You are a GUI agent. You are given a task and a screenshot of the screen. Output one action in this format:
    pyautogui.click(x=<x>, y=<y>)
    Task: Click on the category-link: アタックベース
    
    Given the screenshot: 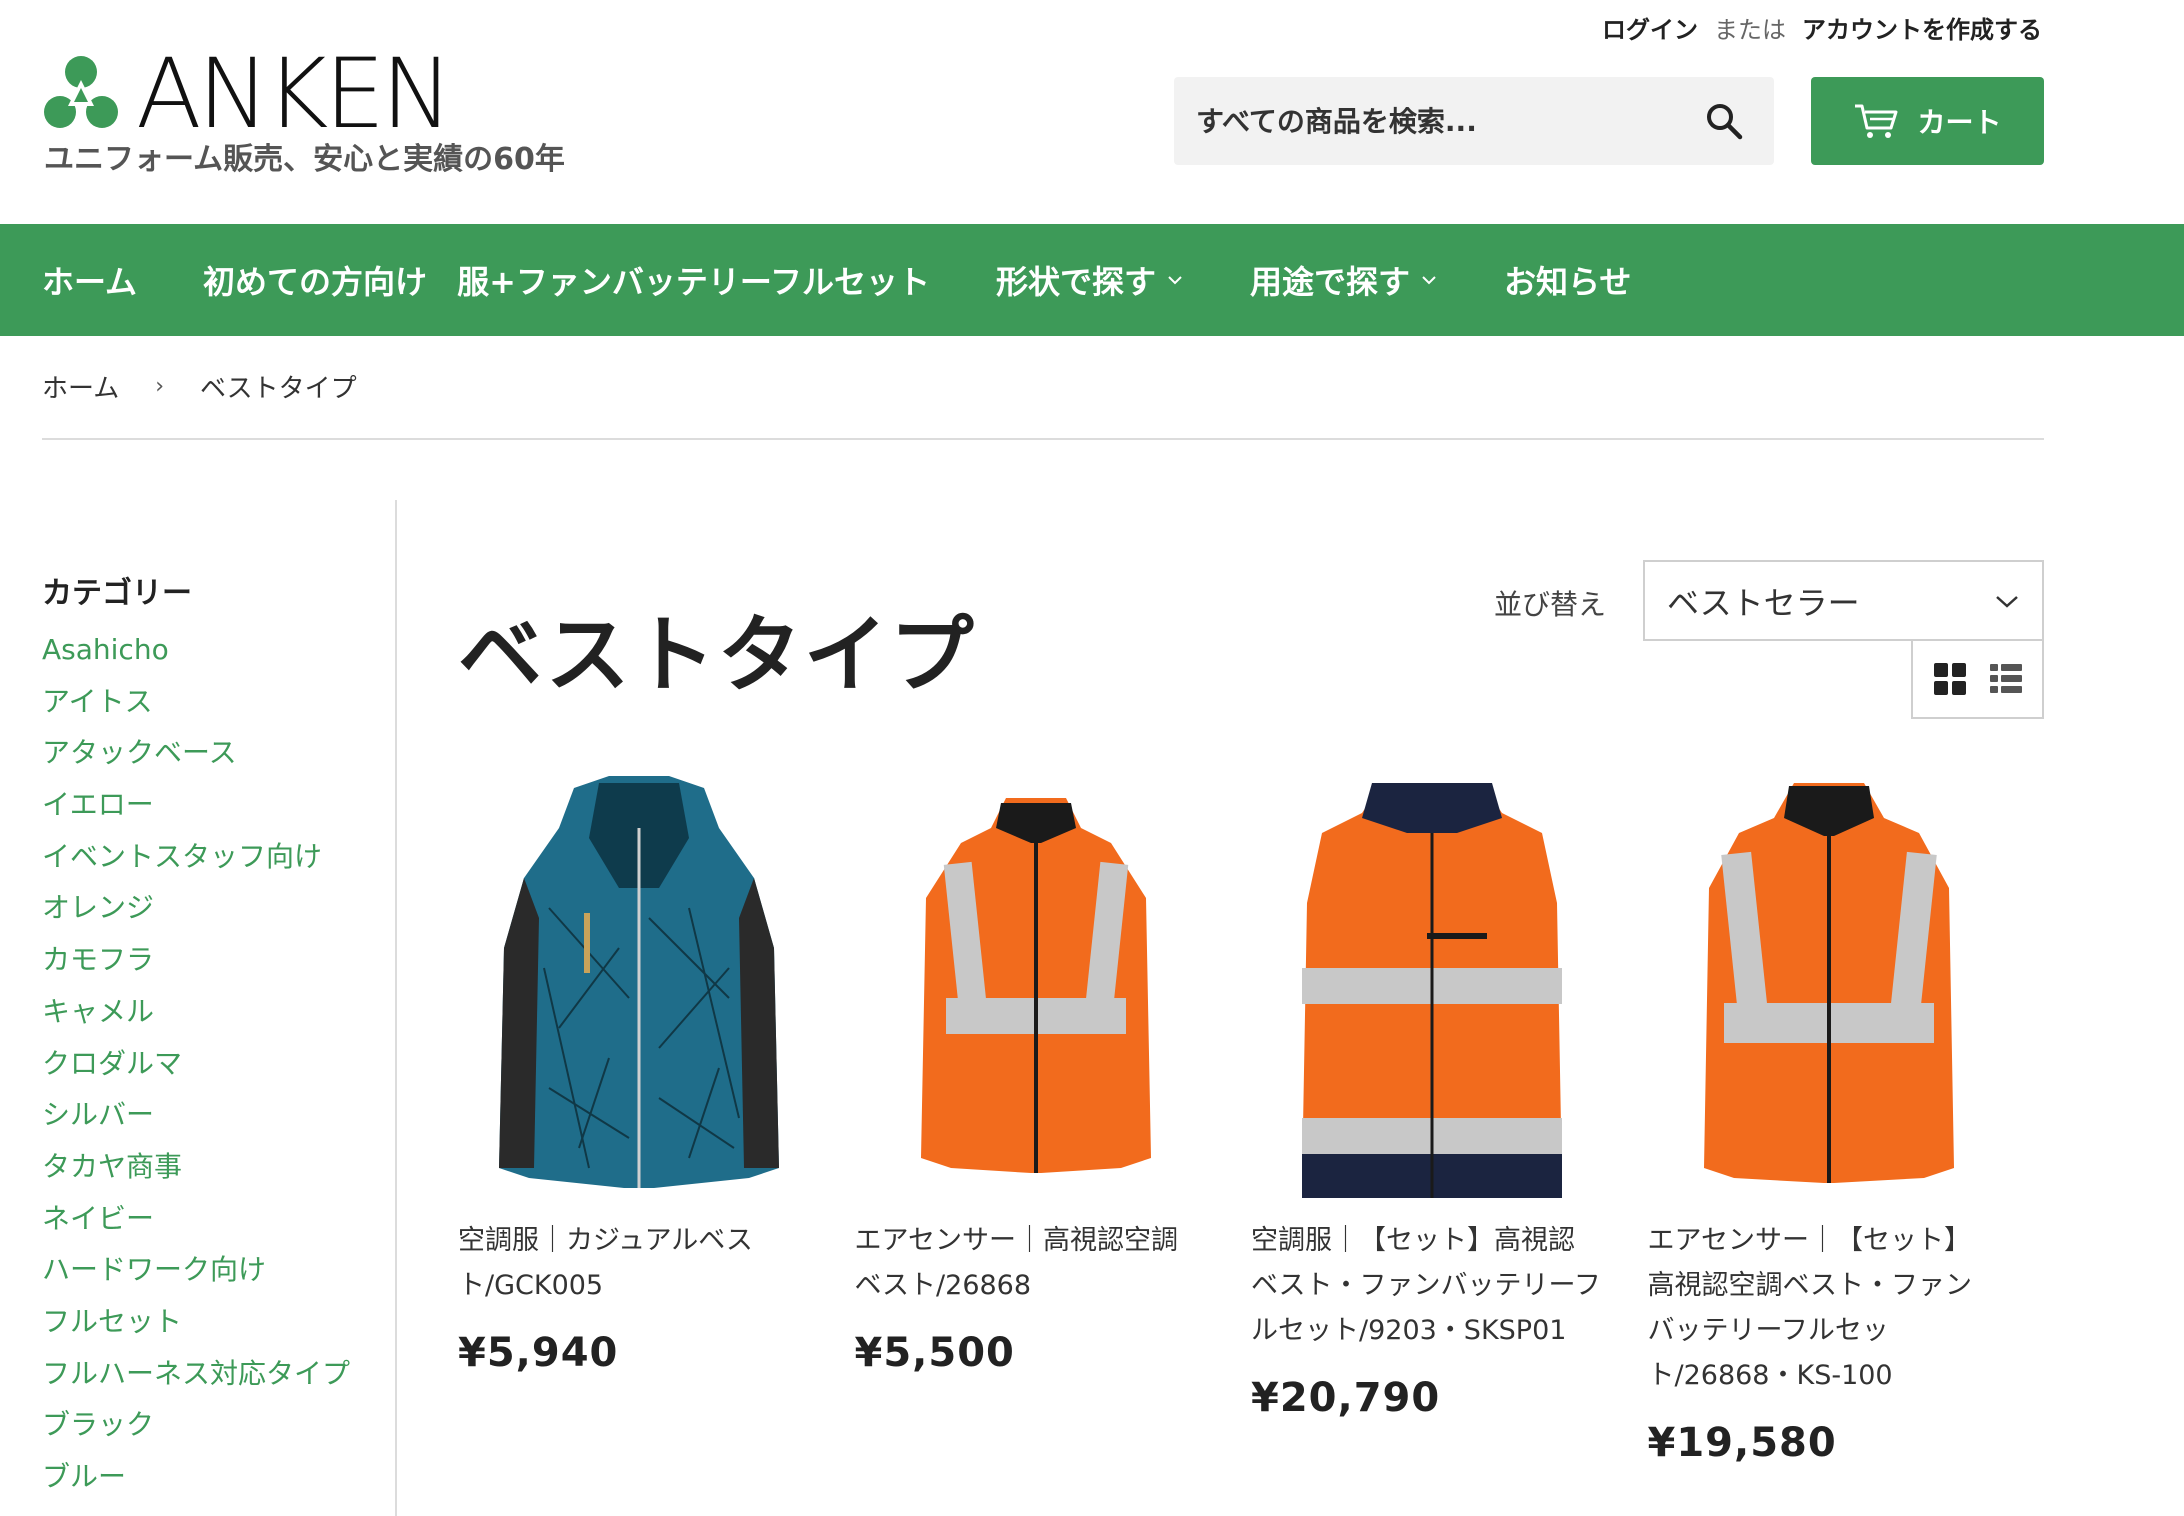 What is the action you would take?
    pyautogui.click(x=212, y=753)
    